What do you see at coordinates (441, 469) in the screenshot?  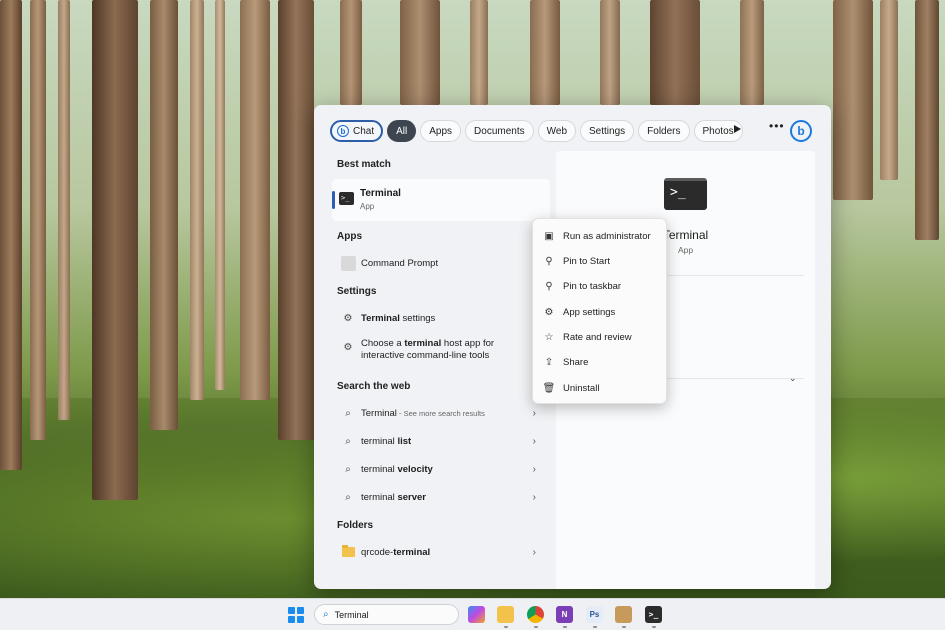 I see `web-result-3: ⌕ terminal velocity ›` at bounding box center [441, 469].